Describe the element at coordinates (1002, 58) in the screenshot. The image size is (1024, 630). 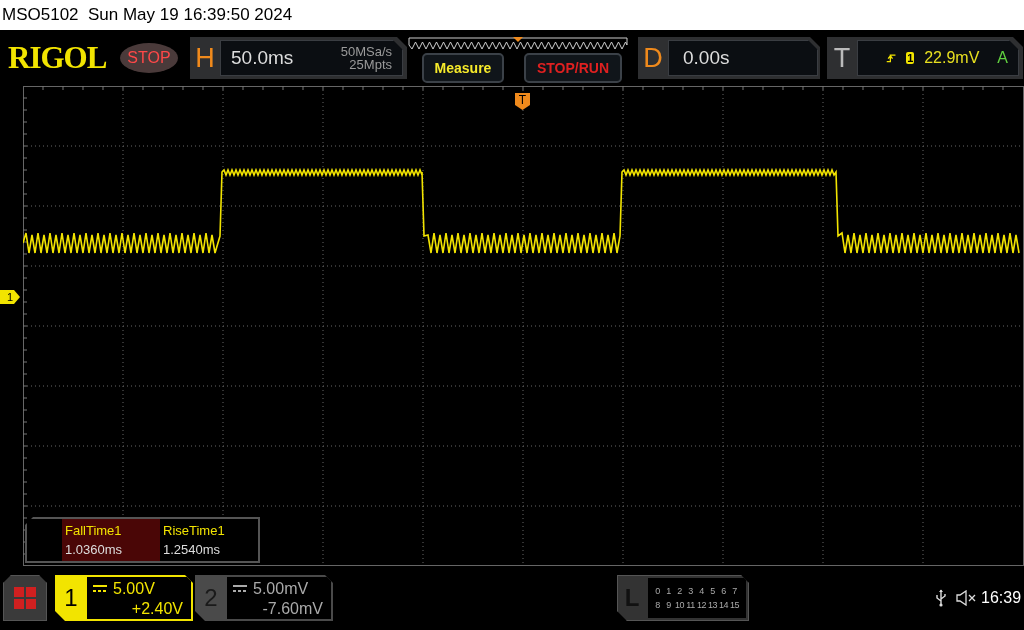
I see `trigger-mode: A` at that location.